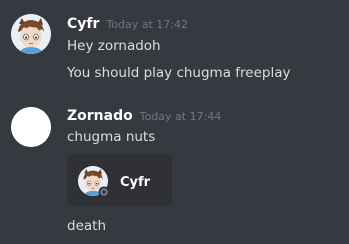 This screenshot has height=244, width=349. What do you see at coordinates (147, 24) in the screenshot?
I see `timestamp: Today at 17:42` at bounding box center [147, 24].